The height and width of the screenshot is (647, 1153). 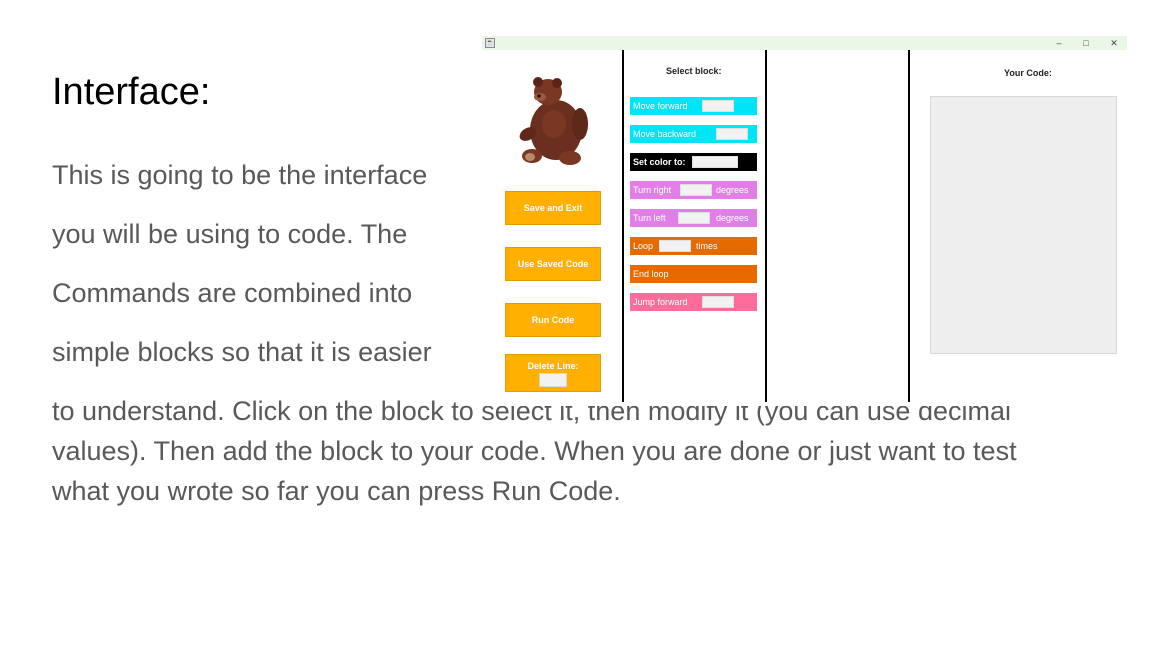 I want to click on block-move-forward: Move forward, so click(x=693, y=106).